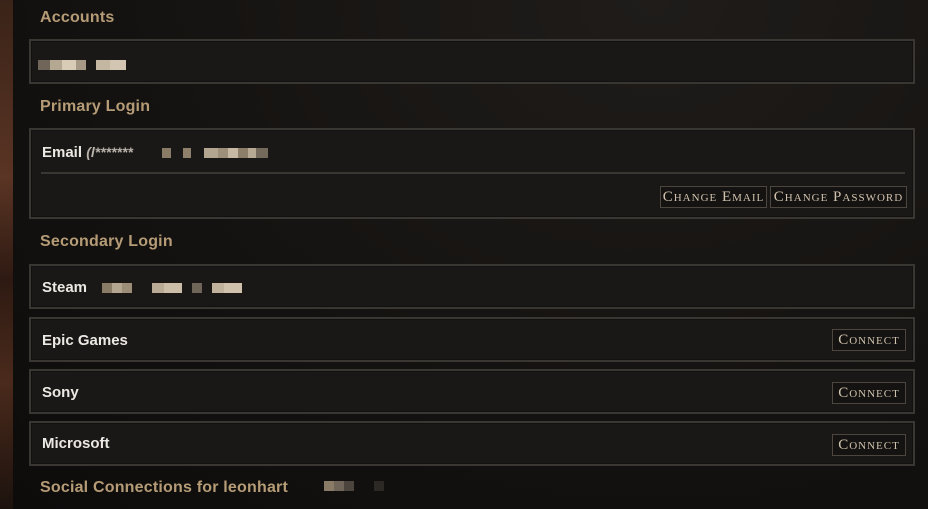 The height and width of the screenshot is (509, 928). What do you see at coordinates (76, 443) in the screenshot?
I see `microsoft-label: Microsoft` at bounding box center [76, 443].